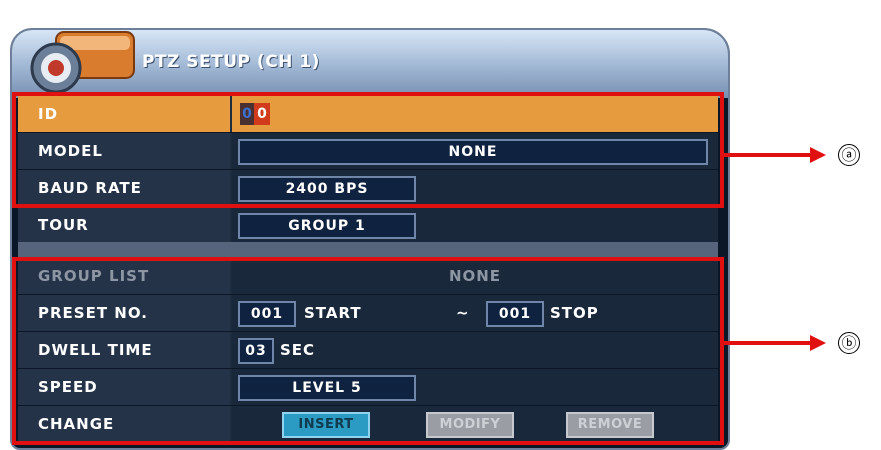 This screenshot has height=450, width=881. What do you see at coordinates (327, 226) in the screenshot?
I see `tour-select: GROUP 1` at bounding box center [327, 226].